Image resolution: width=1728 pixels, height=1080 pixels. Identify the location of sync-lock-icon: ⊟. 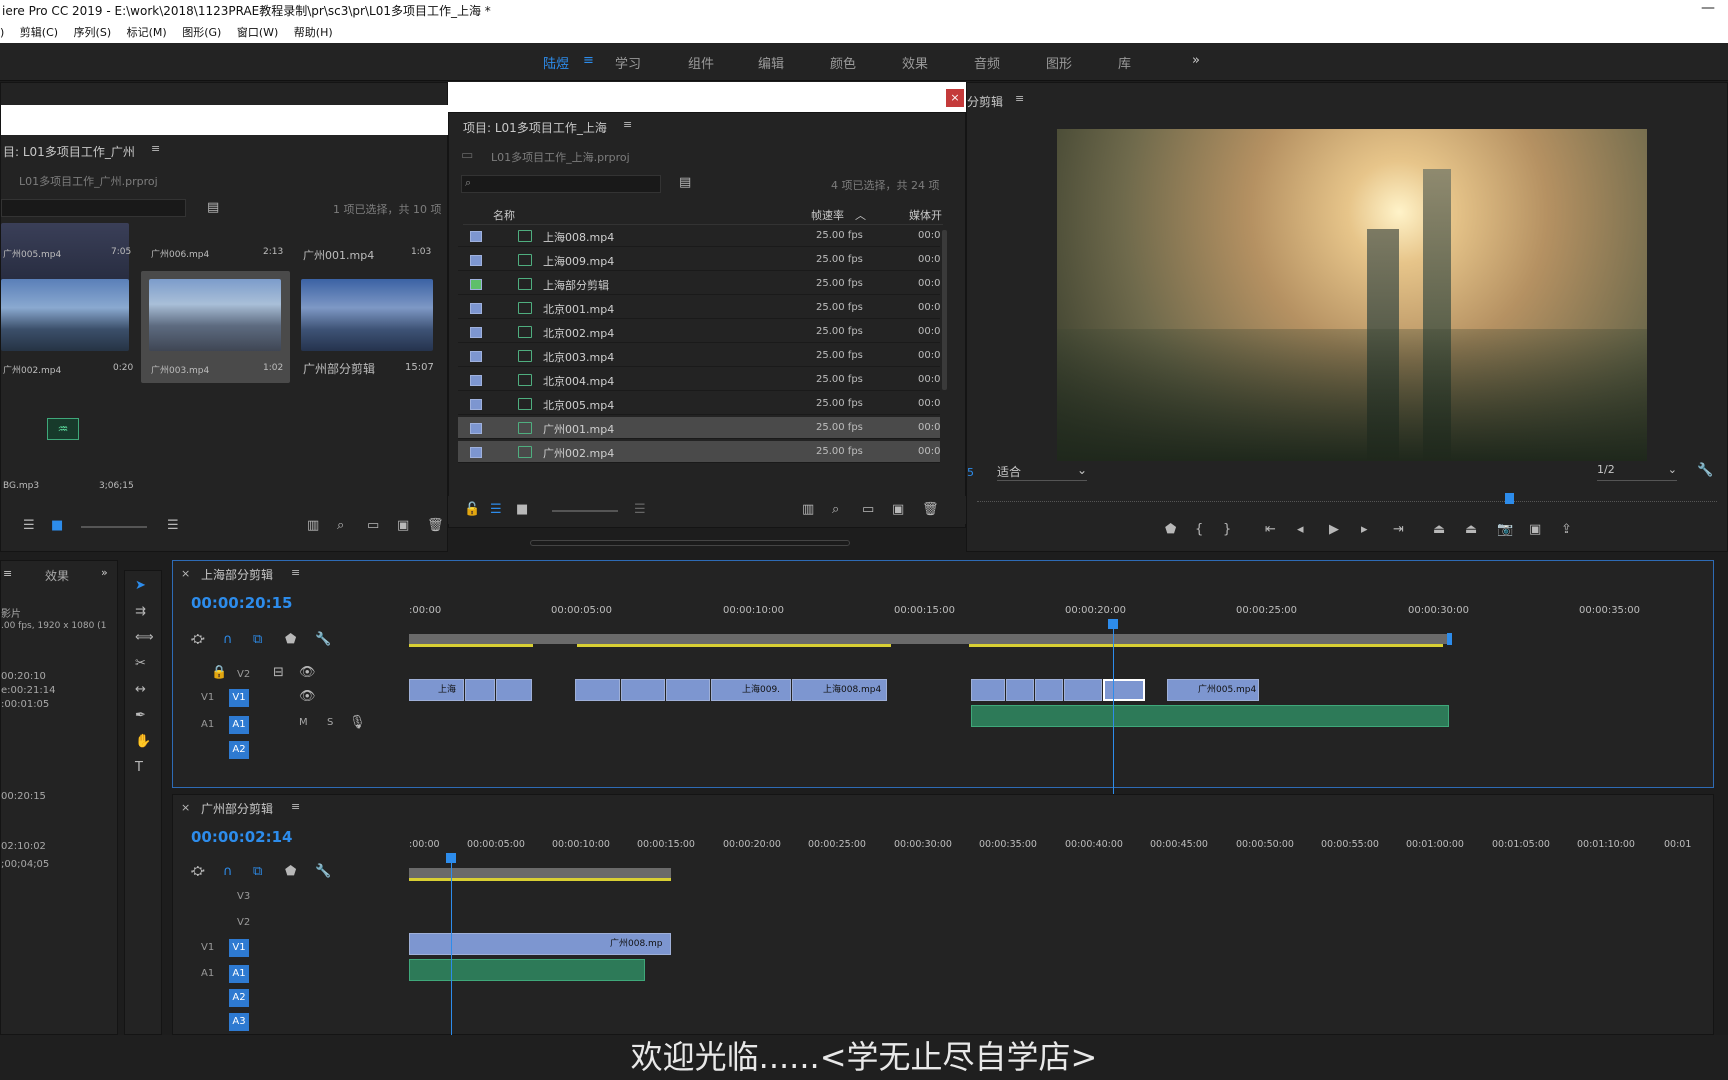
(278, 673).